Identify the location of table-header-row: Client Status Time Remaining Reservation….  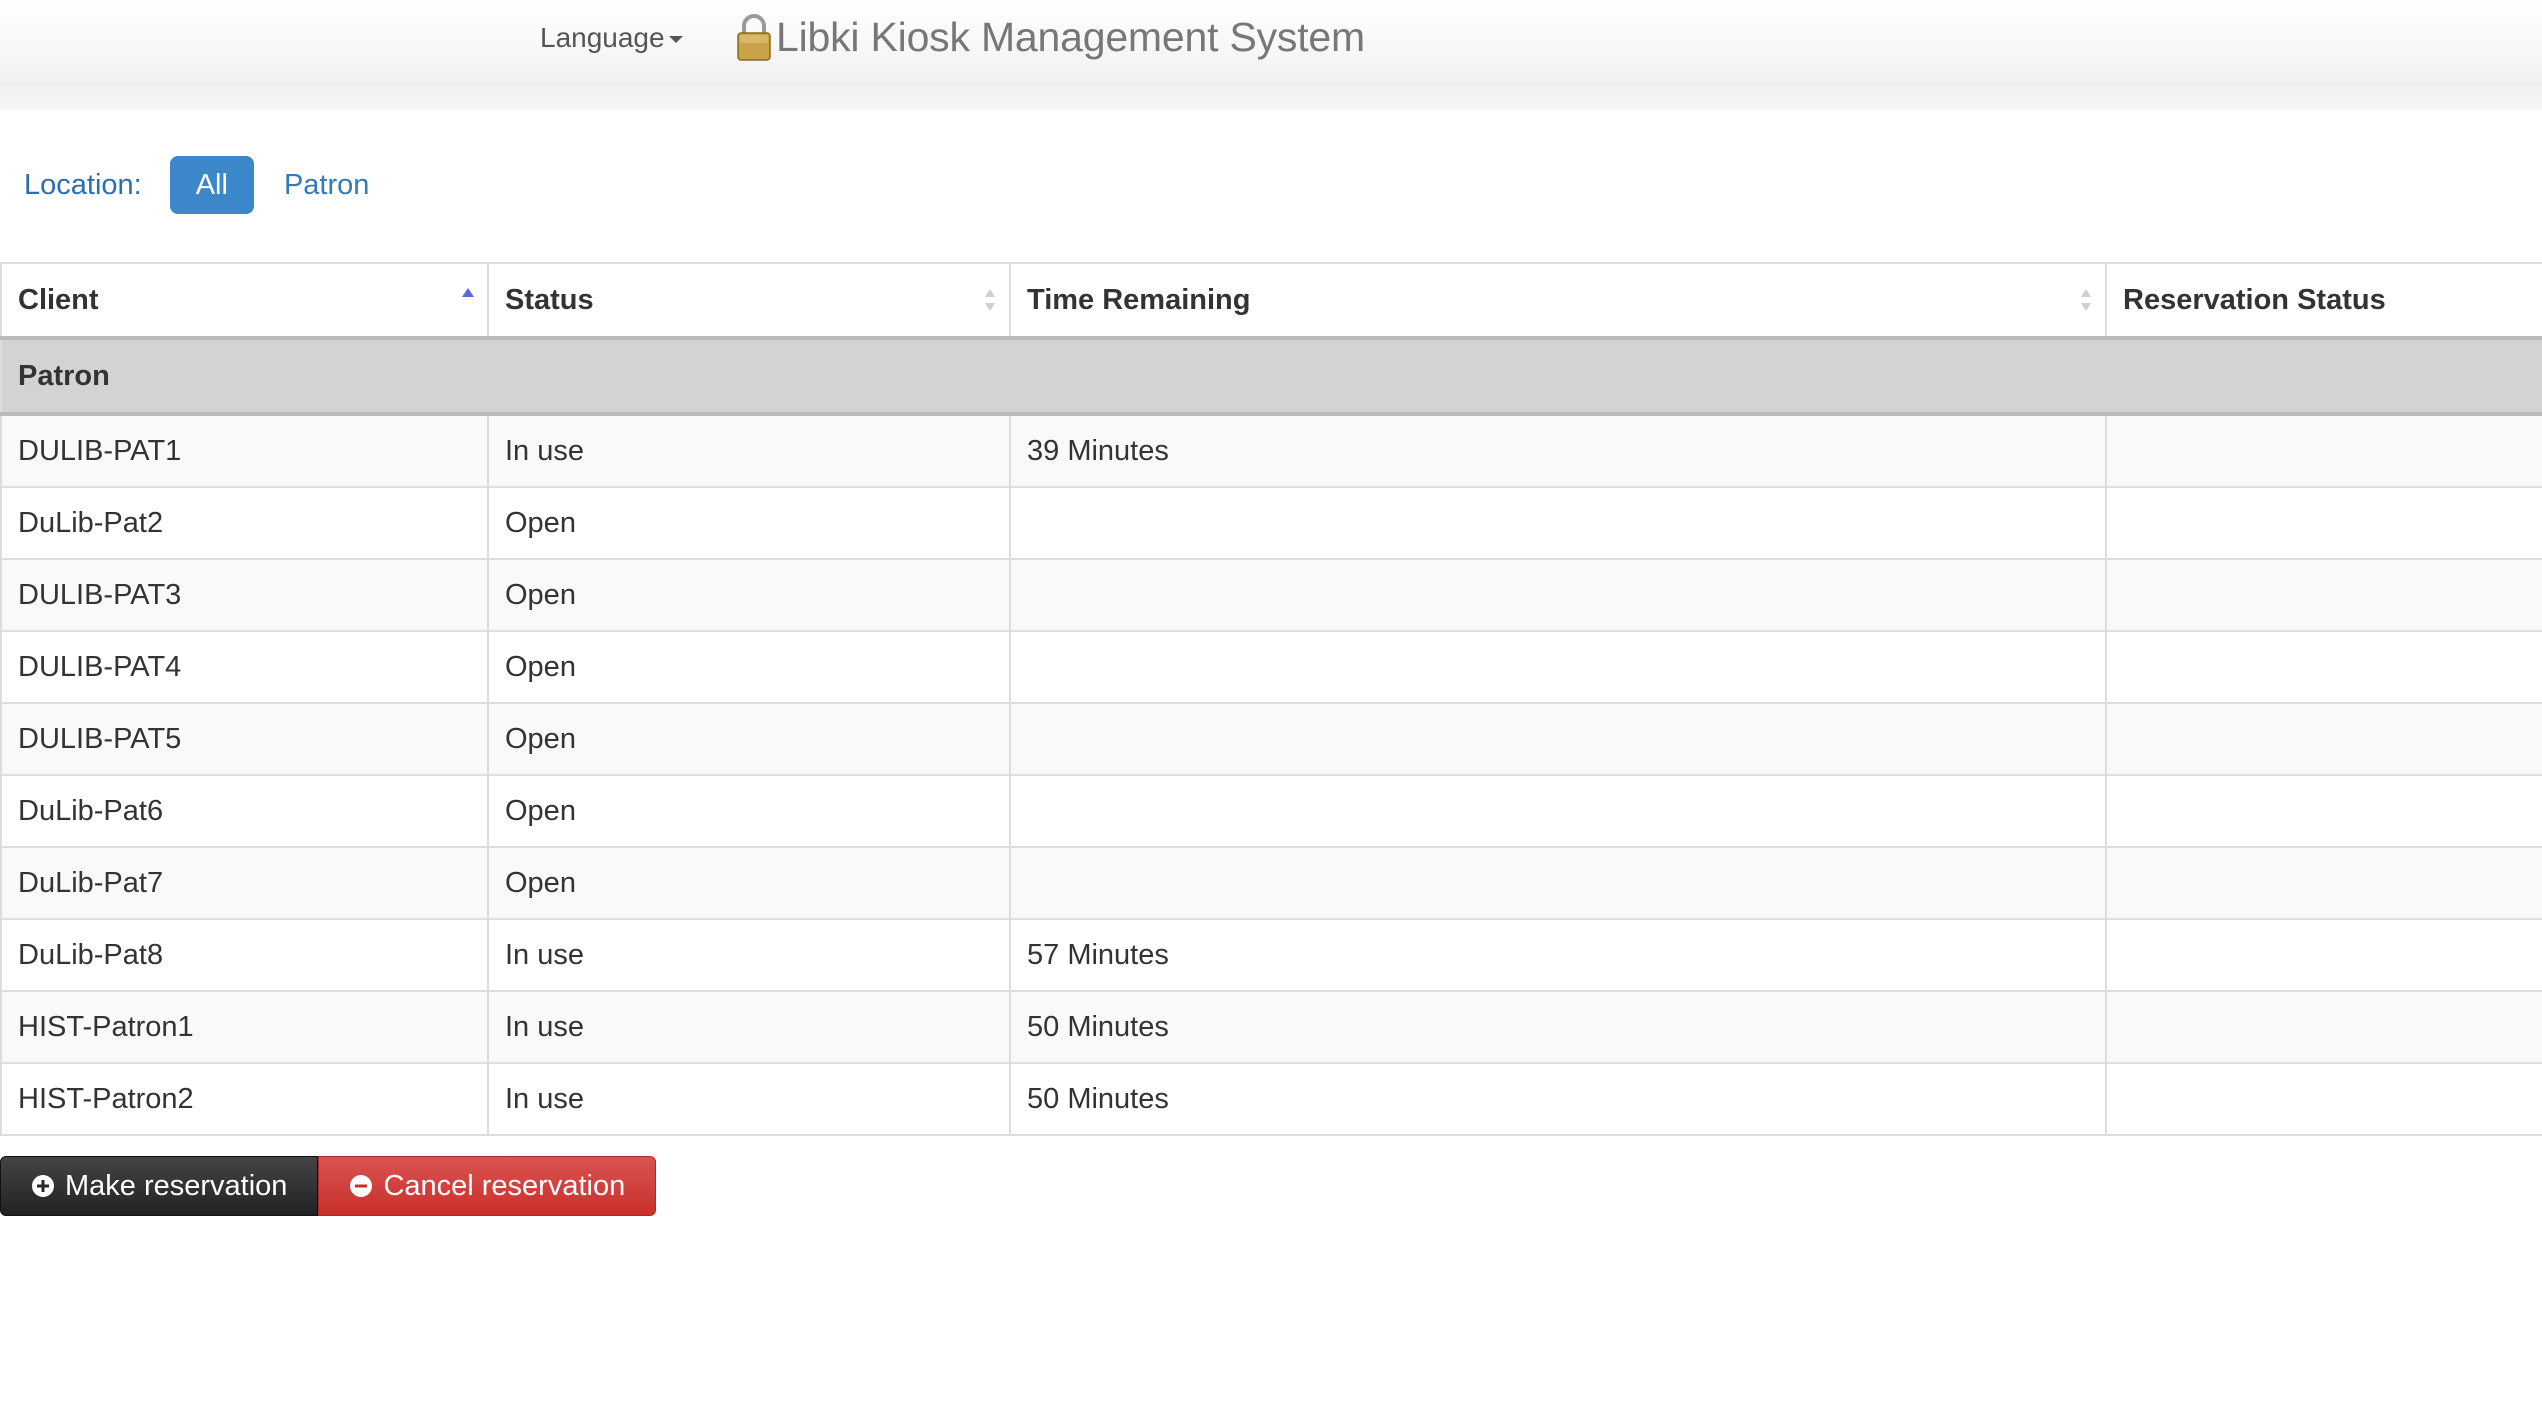
(1271, 301).